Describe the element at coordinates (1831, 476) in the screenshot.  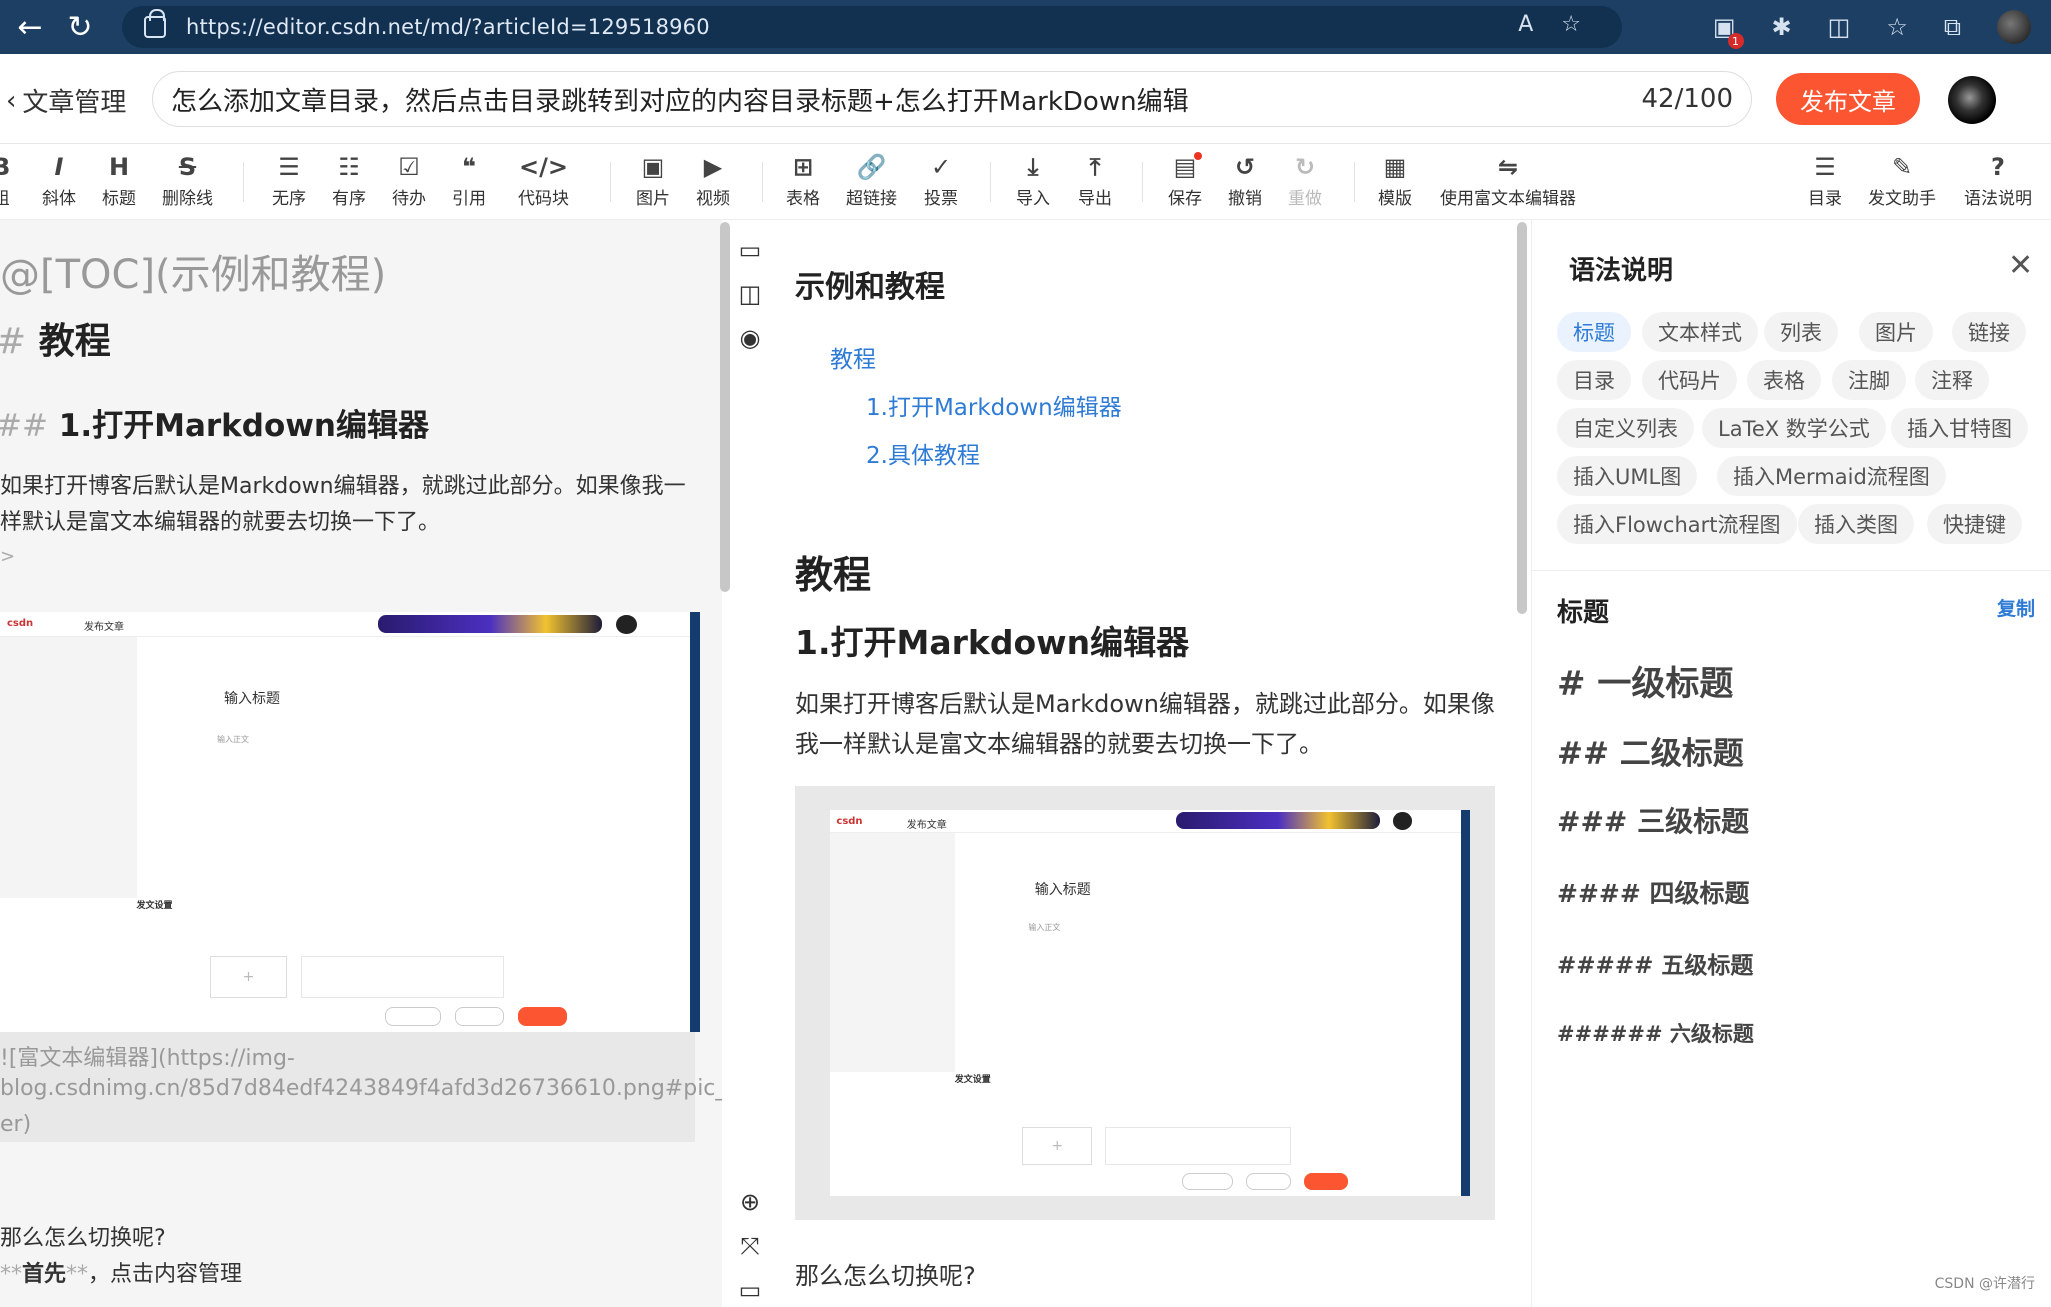
I see `help-chip-mermaid: 插入Mermaid流程图` at that location.